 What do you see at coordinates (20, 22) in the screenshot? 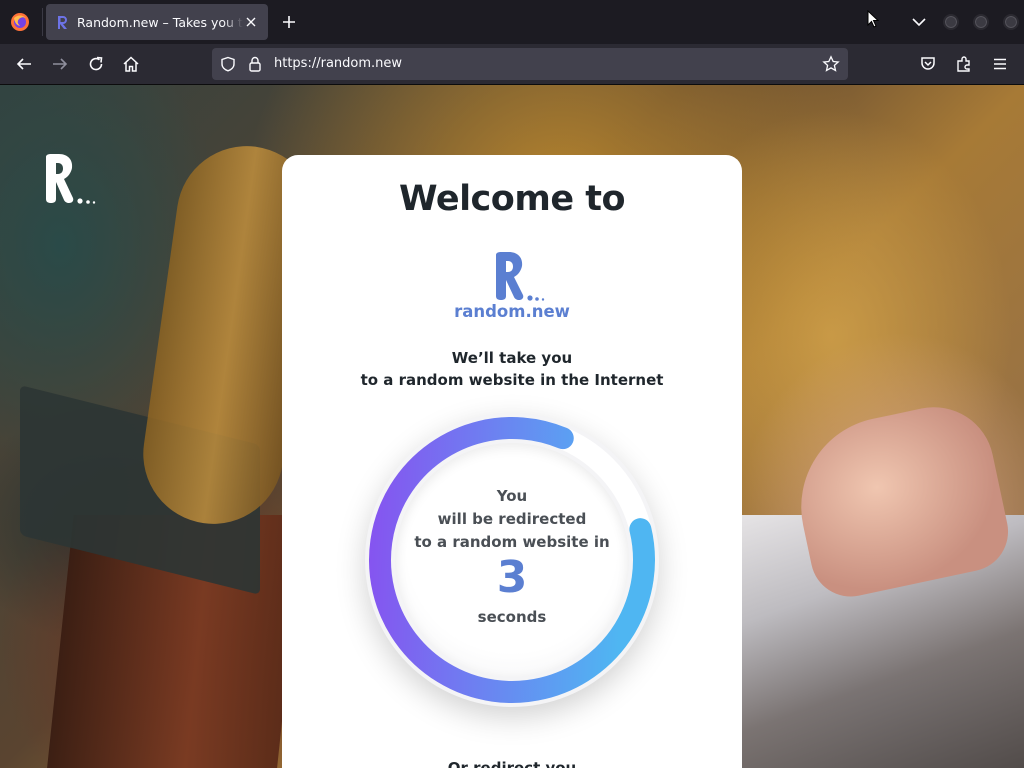
I see `firefox-logo-icon` at bounding box center [20, 22].